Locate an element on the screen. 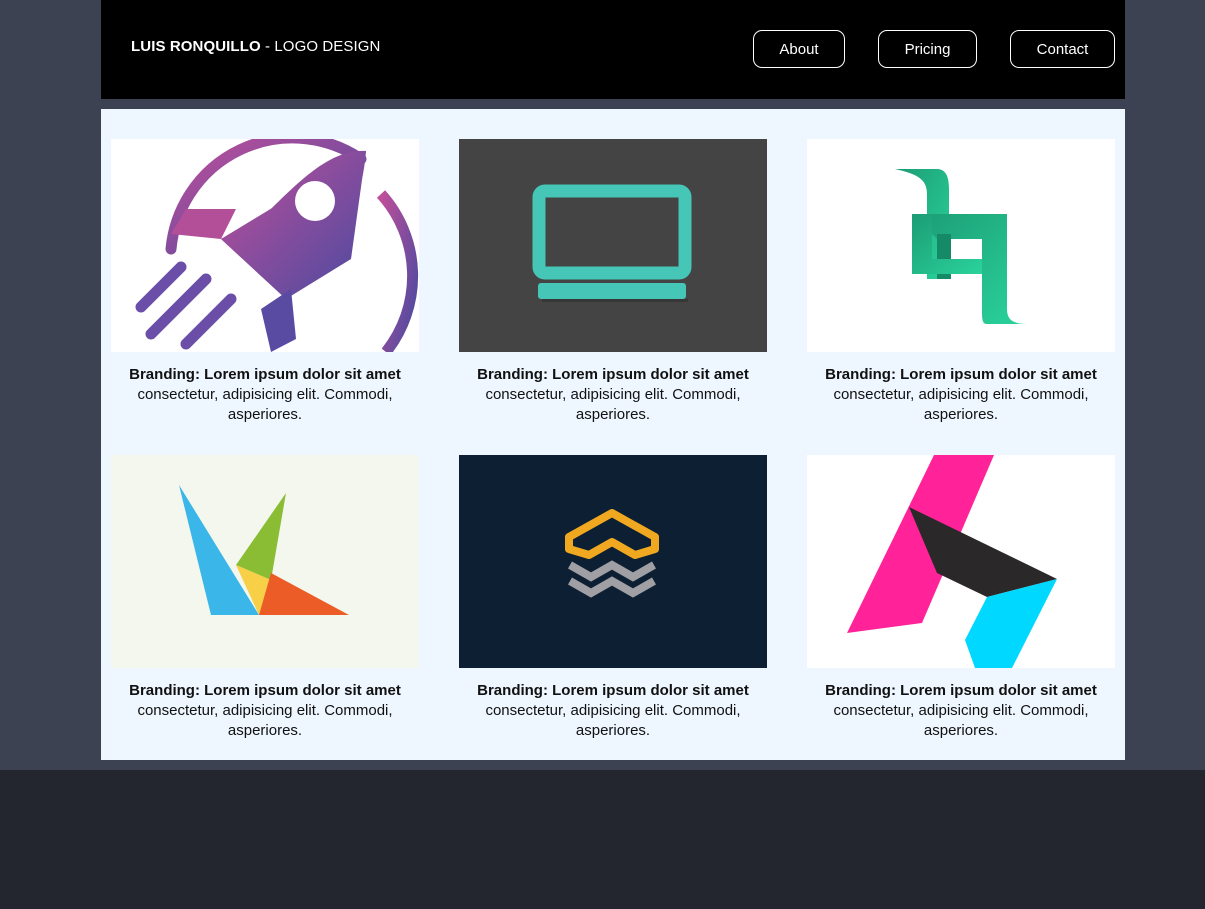 Image resolution: width=1205 pixels, height=909 pixels. nav-about-button: About is located at coordinates (799, 49).